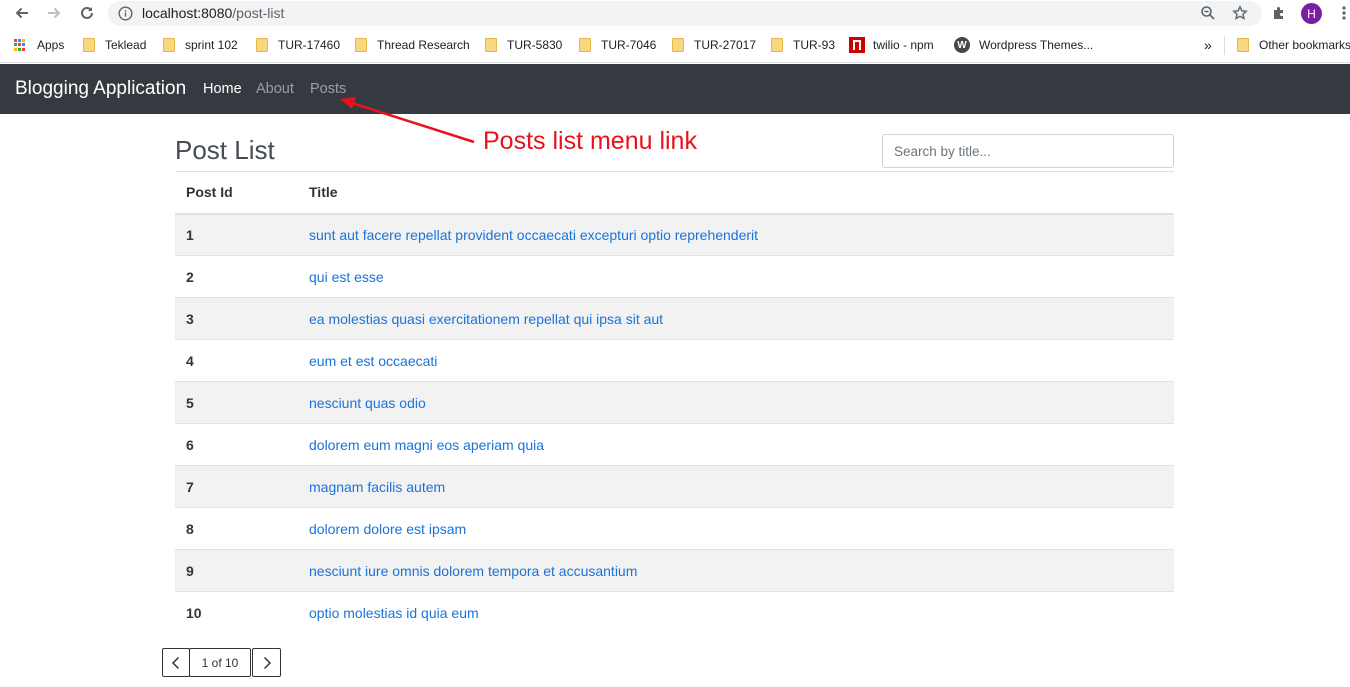 The width and height of the screenshot is (1350, 687). I want to click on post-id-cell: 9, so click(236, 570).